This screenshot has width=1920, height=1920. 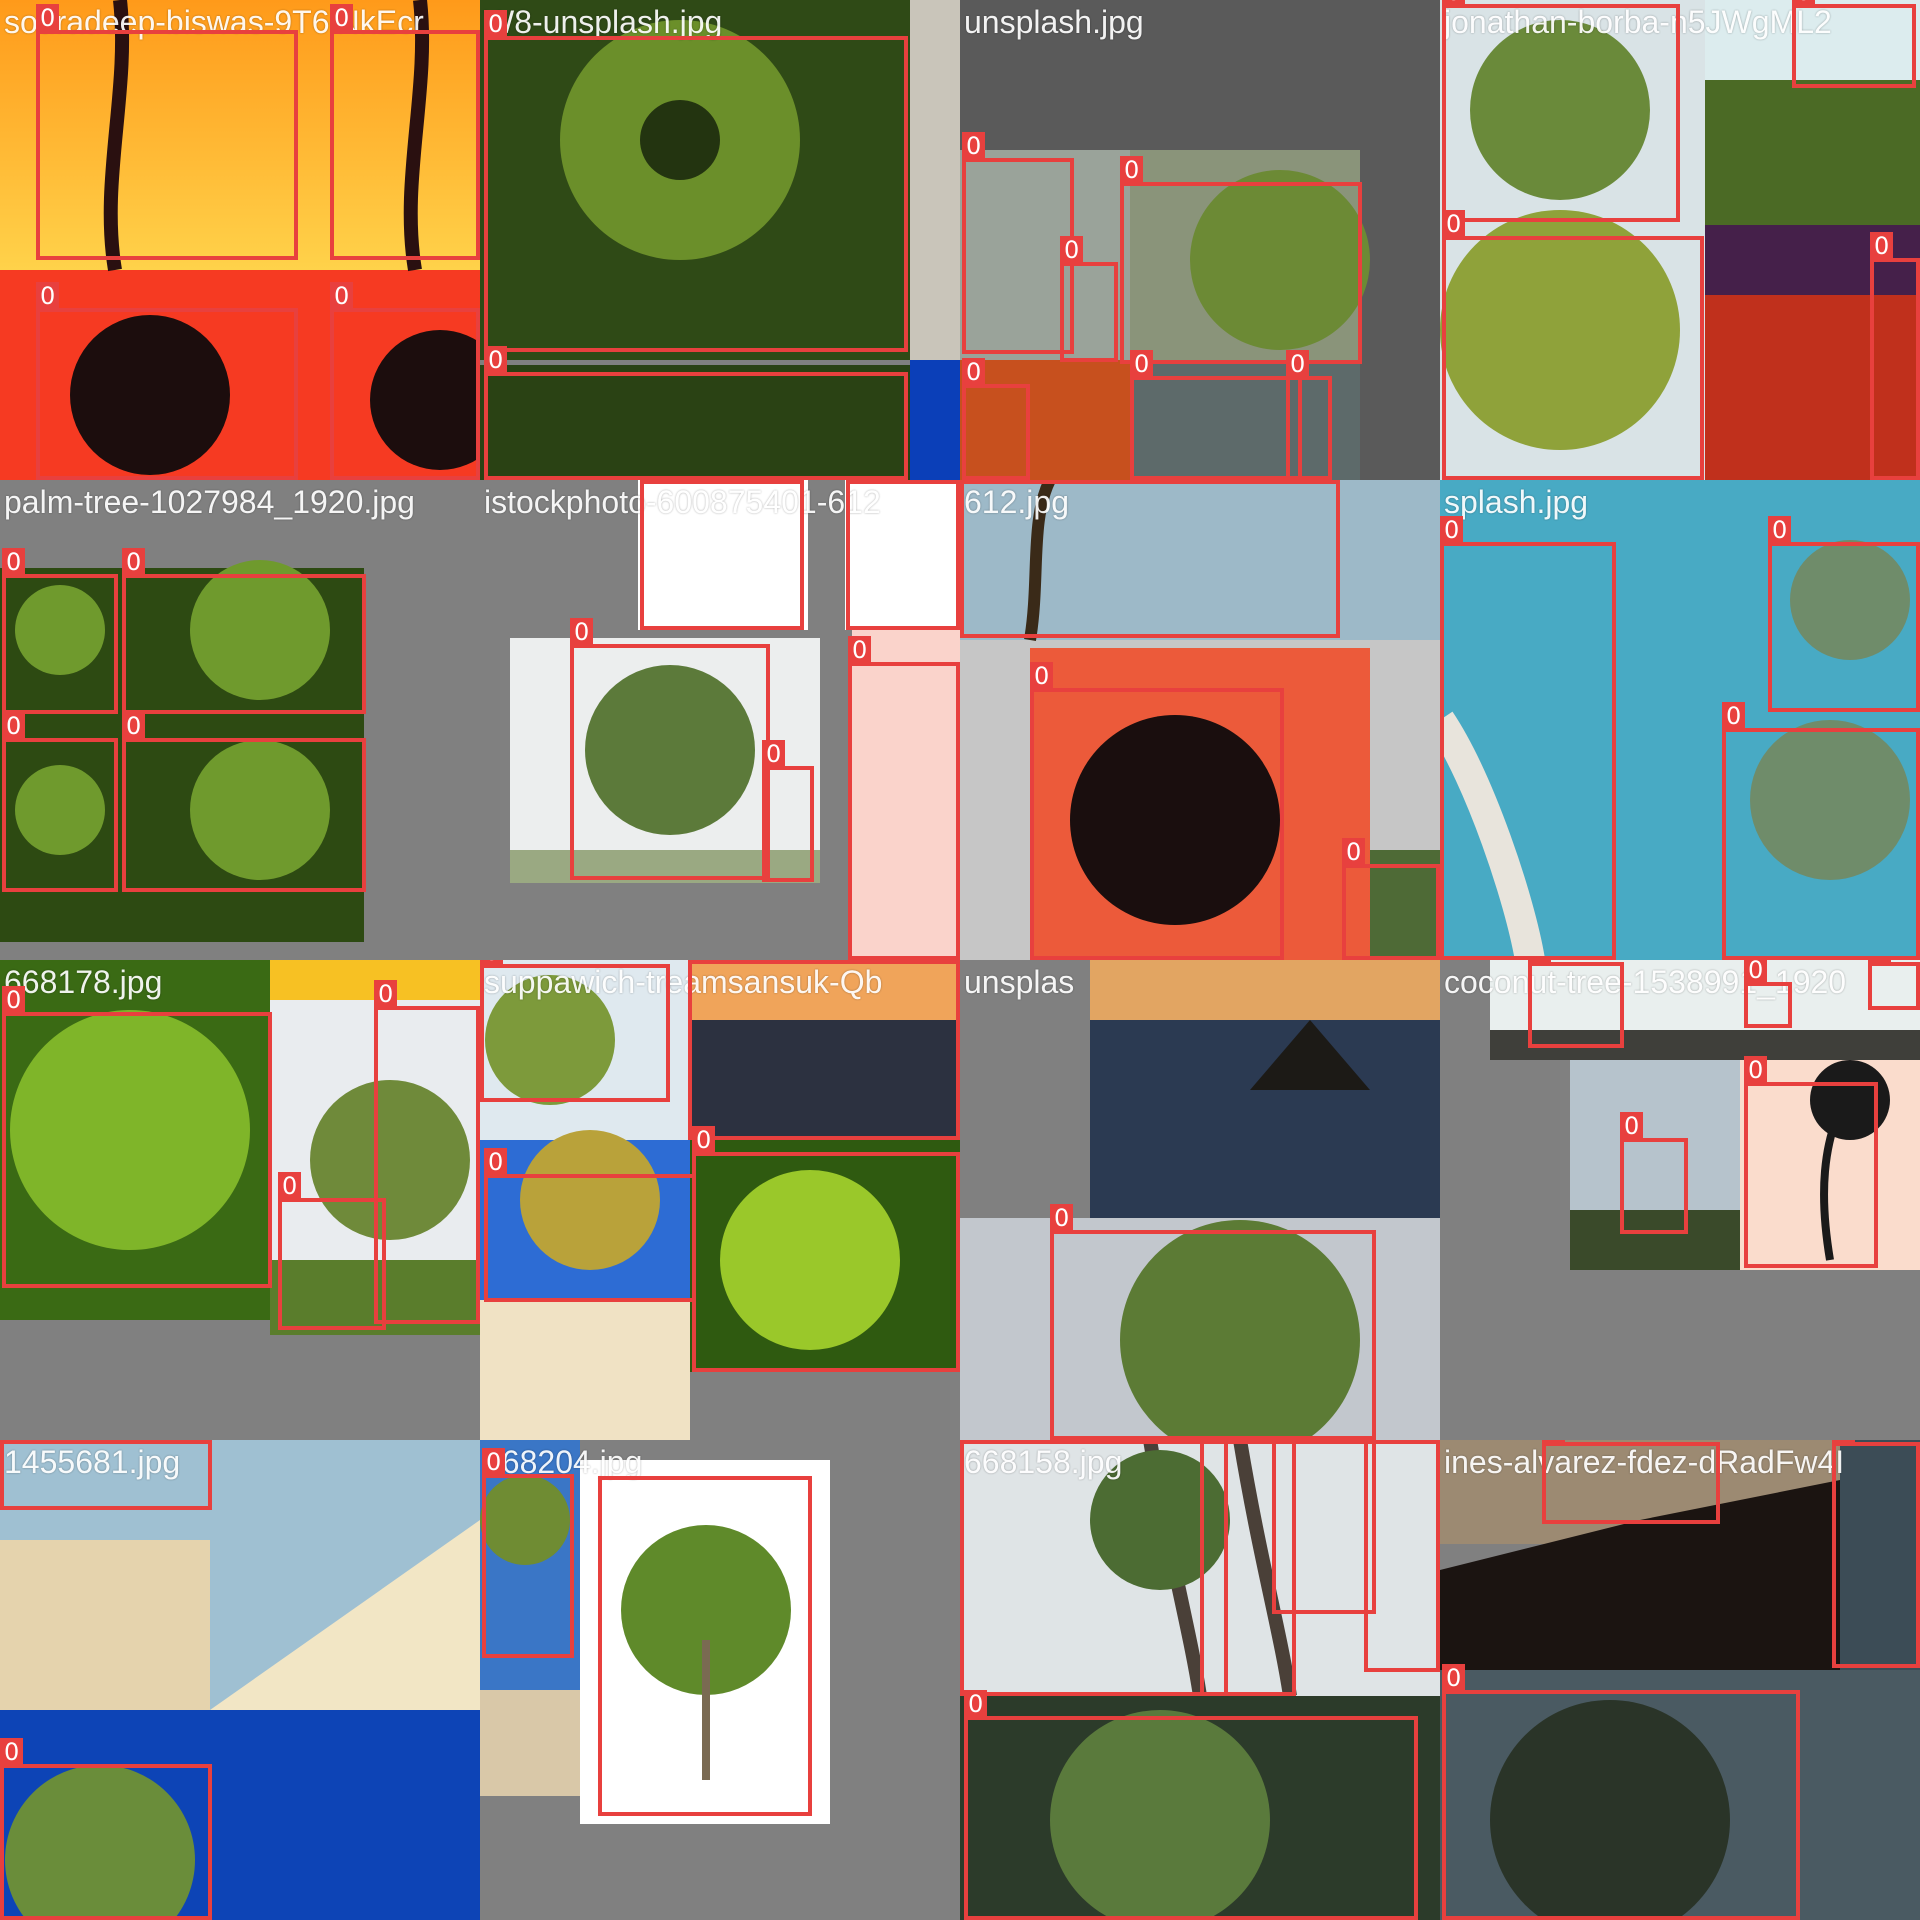 What do you see at coordinates (244, 802) in the screenshot?
I see `bbox-20: 0` at bounding box center [244, 802].